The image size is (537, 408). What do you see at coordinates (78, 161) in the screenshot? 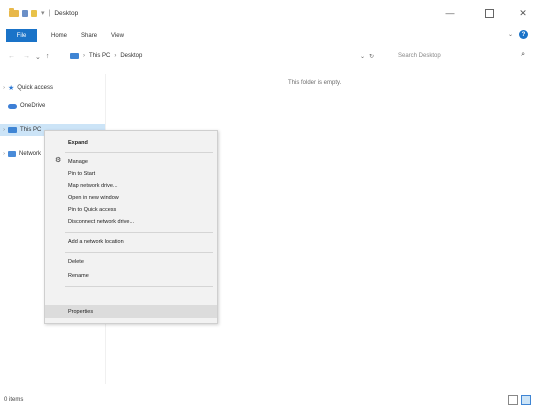
I see `menu-item-label: Manage` at bounding box center [78, 161].